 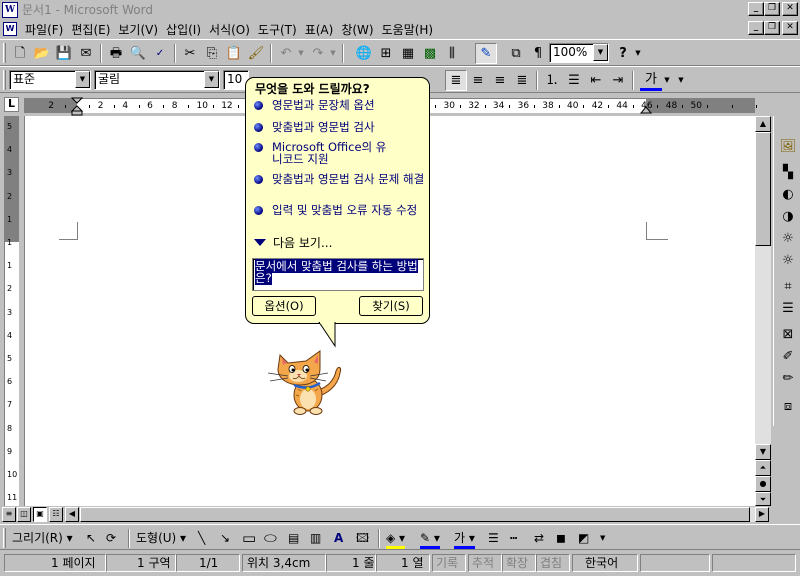 I want to click on less-brightness-icon: ☼, so click(x=788, y=260).